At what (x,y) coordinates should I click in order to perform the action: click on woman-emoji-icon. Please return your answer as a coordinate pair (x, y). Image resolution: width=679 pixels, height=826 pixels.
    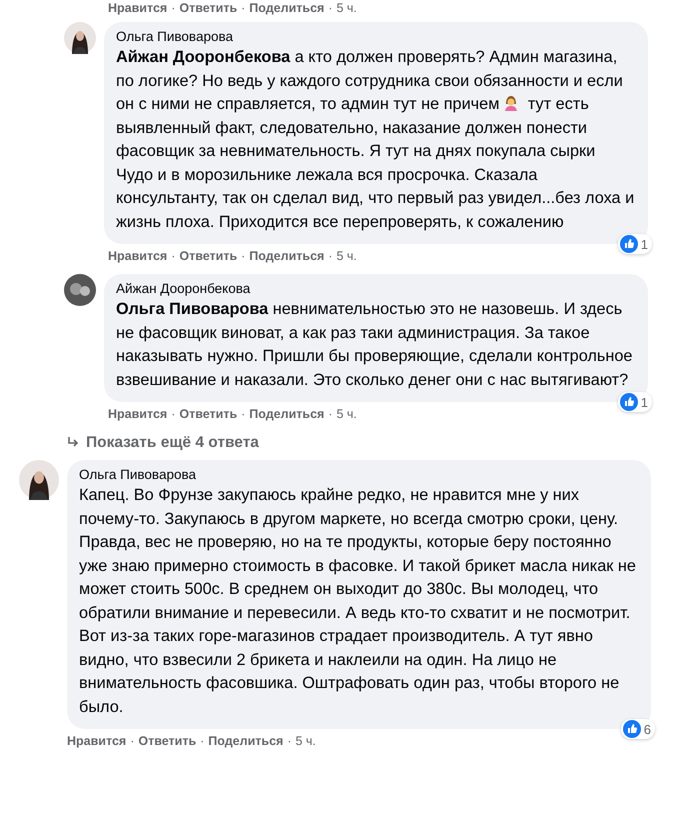
    Looking at the image, I should click on (511, 103).